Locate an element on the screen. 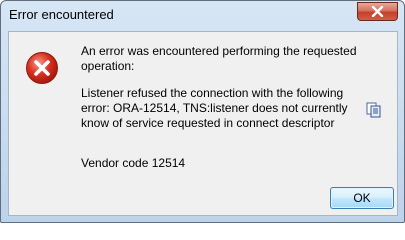 The height and width of the screenshot is (240, 405). error-icon is located at coordinates (42, 68).